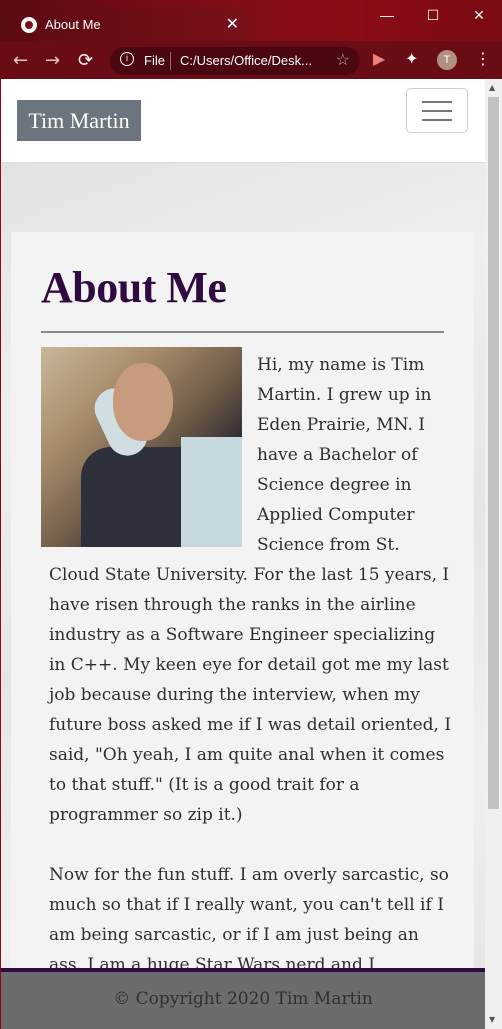 The height and width of the screenshot is (1029, 502). I want to click on cast-icon: ▶, so click(379, 58).